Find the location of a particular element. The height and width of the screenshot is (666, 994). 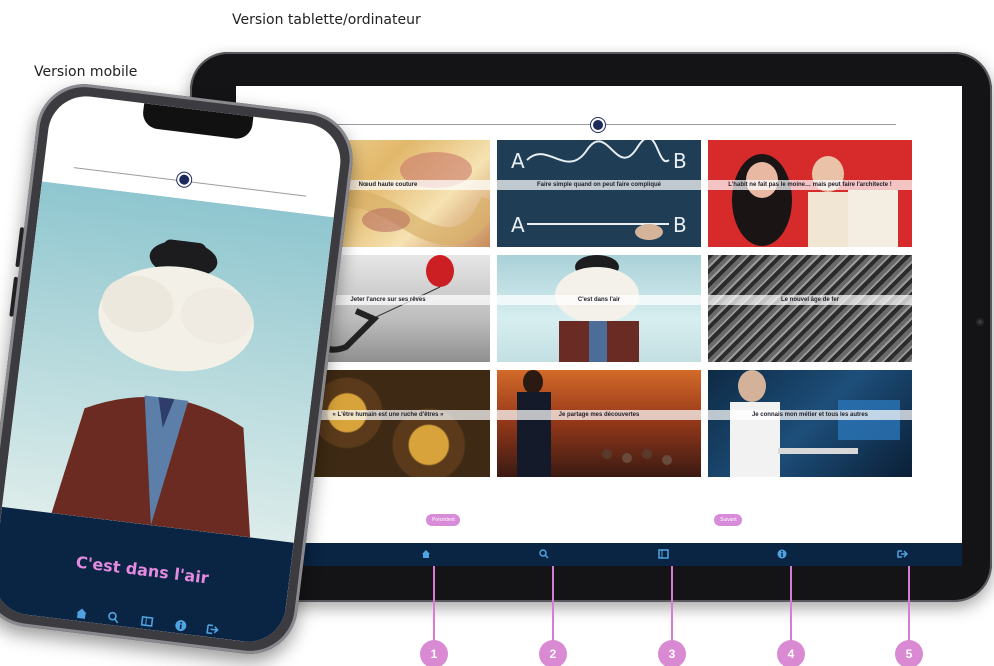

callout-number: 1 is located at coordinates (434, 653).